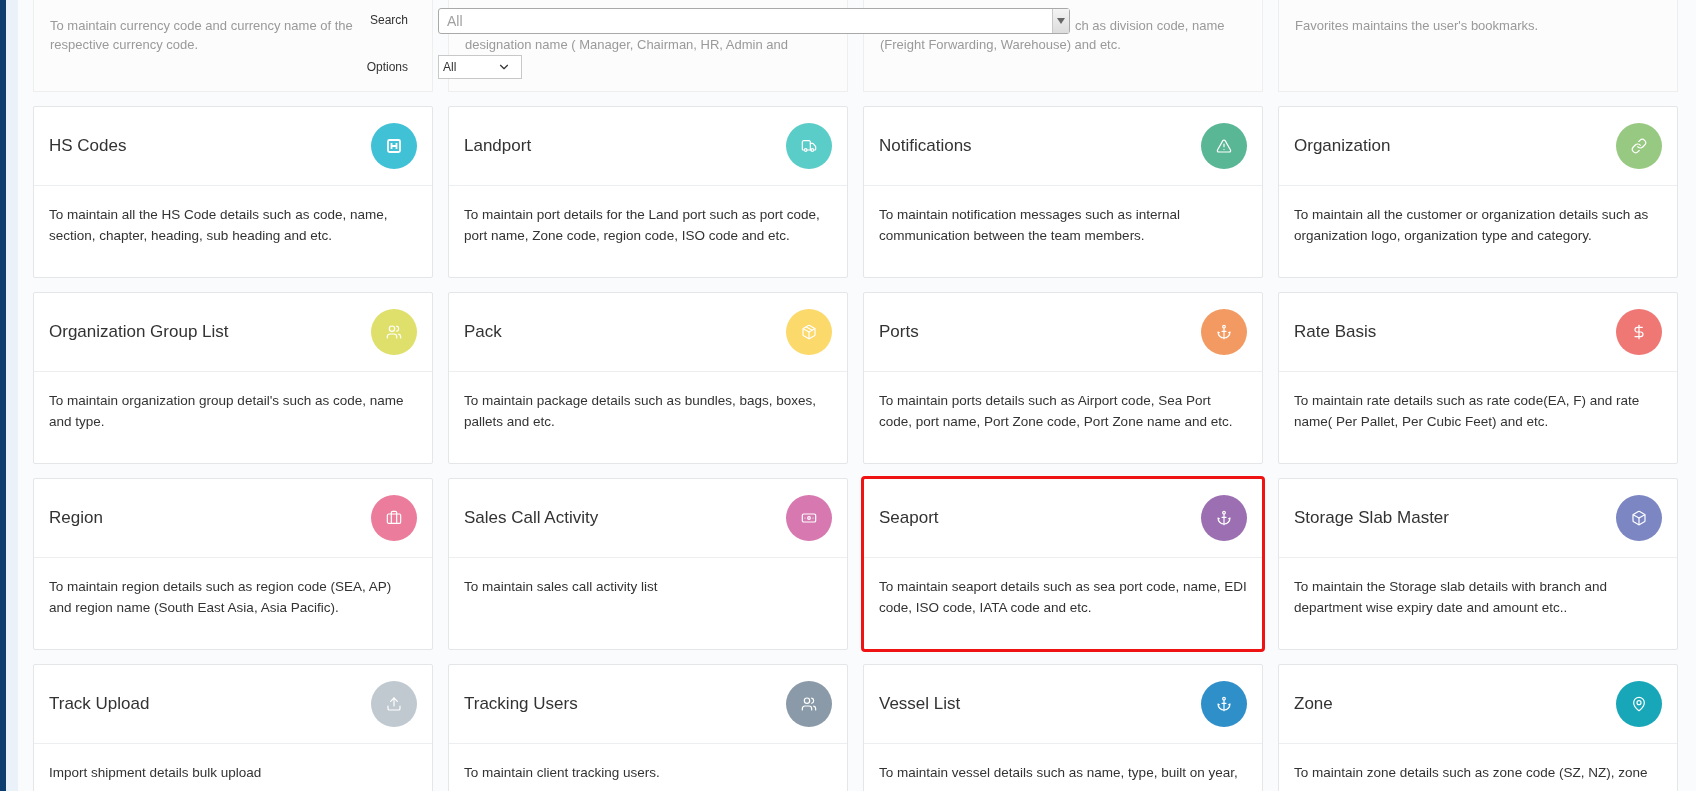 This screenshot has width=1696, height=791. What do you see at coordinates (1313, 704) in the screenshot?
I see `card-title: Zone` at bounding box center [1313, 704].